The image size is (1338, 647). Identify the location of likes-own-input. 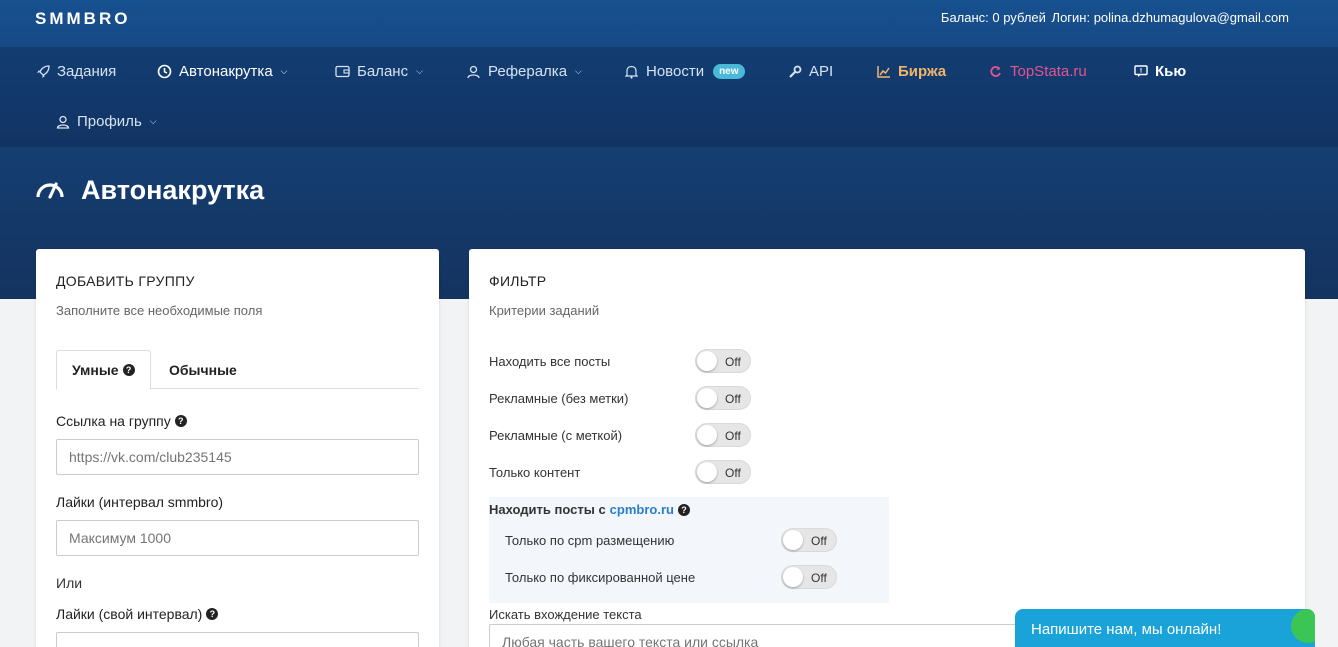
(237, 639).